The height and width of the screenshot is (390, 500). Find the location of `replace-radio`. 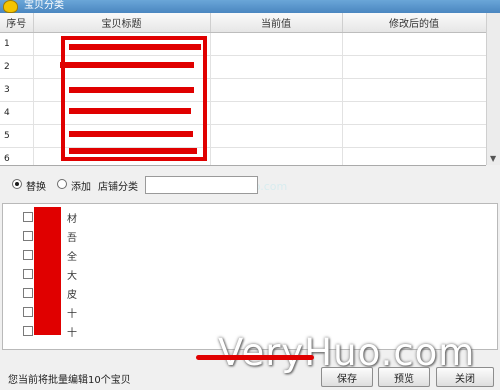

replace-radio is located at coordinates (17, 184).